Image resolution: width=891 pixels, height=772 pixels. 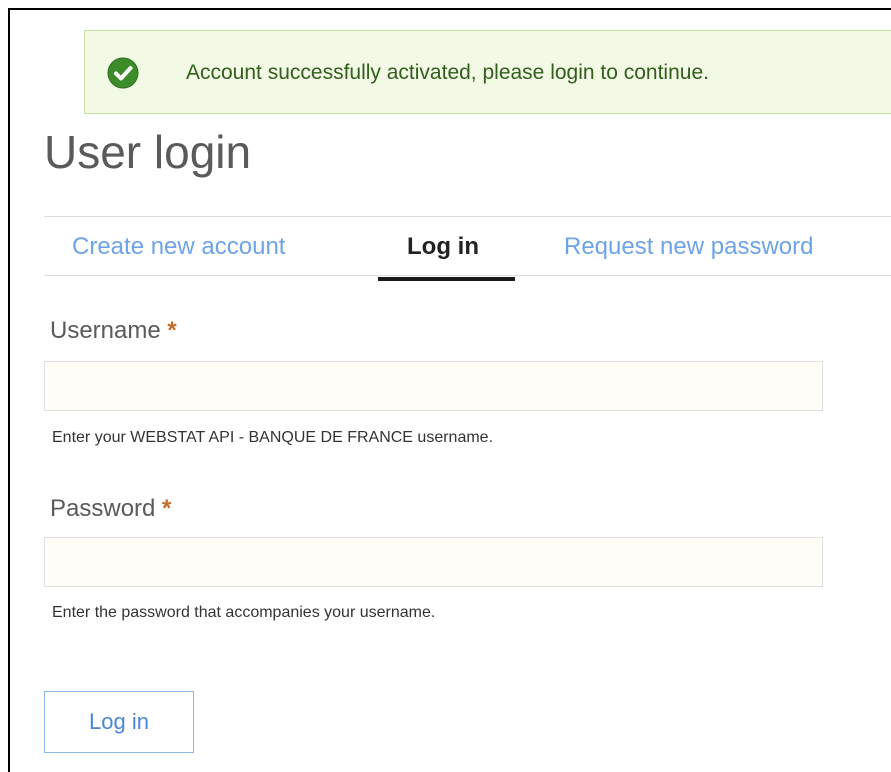 What do you see at coordinates (103, 508) in the screenshot?
I see `password-label-text: Password` at bounding box center [103, 508].